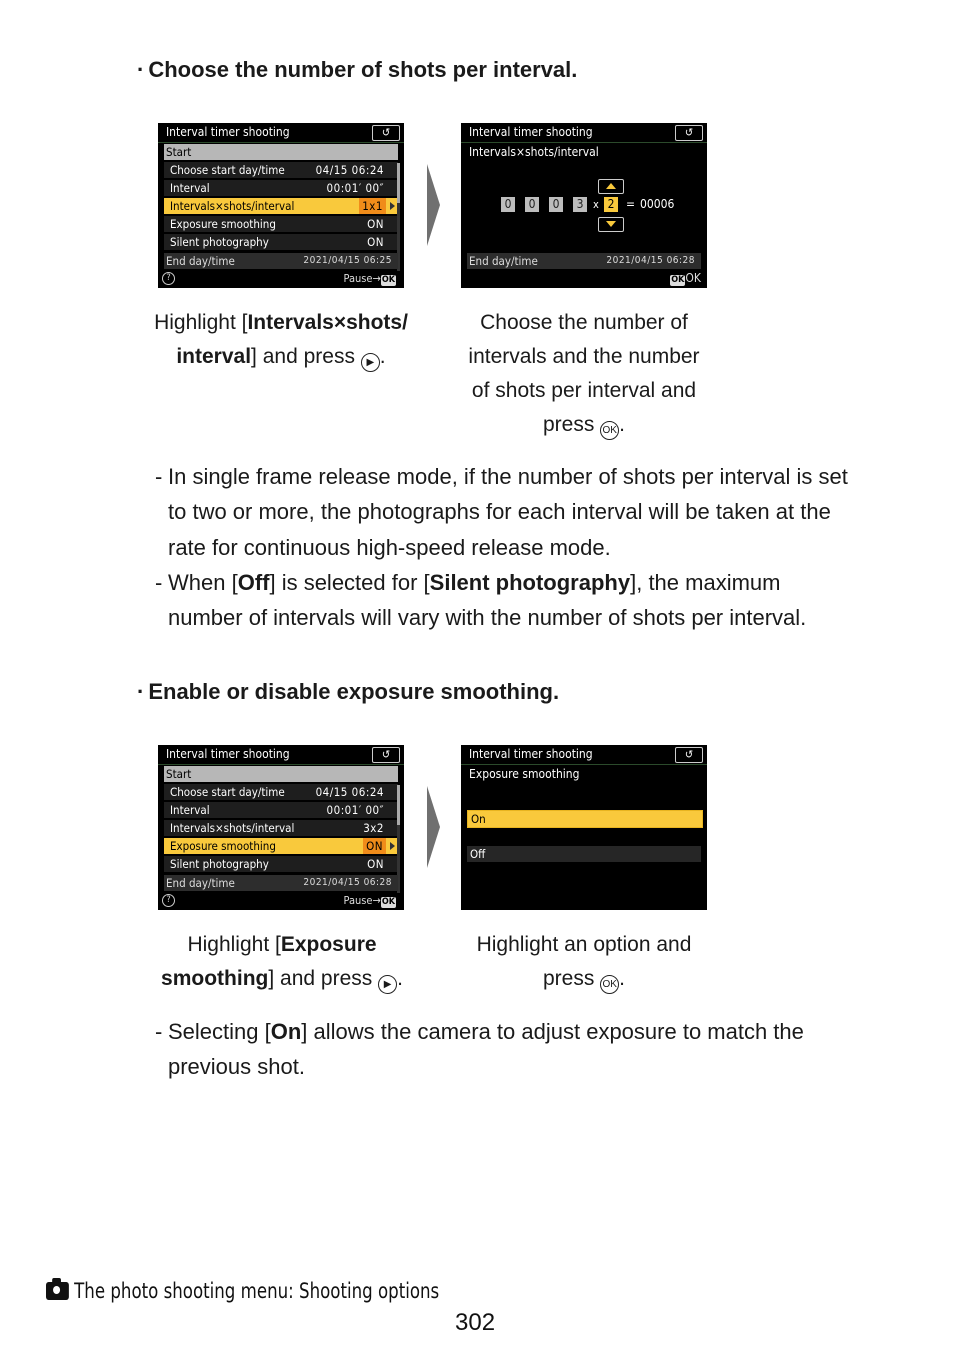 The height and width of the screenshot is (1345, 954). I want to click on ok-label: OK, so click(693, 278).